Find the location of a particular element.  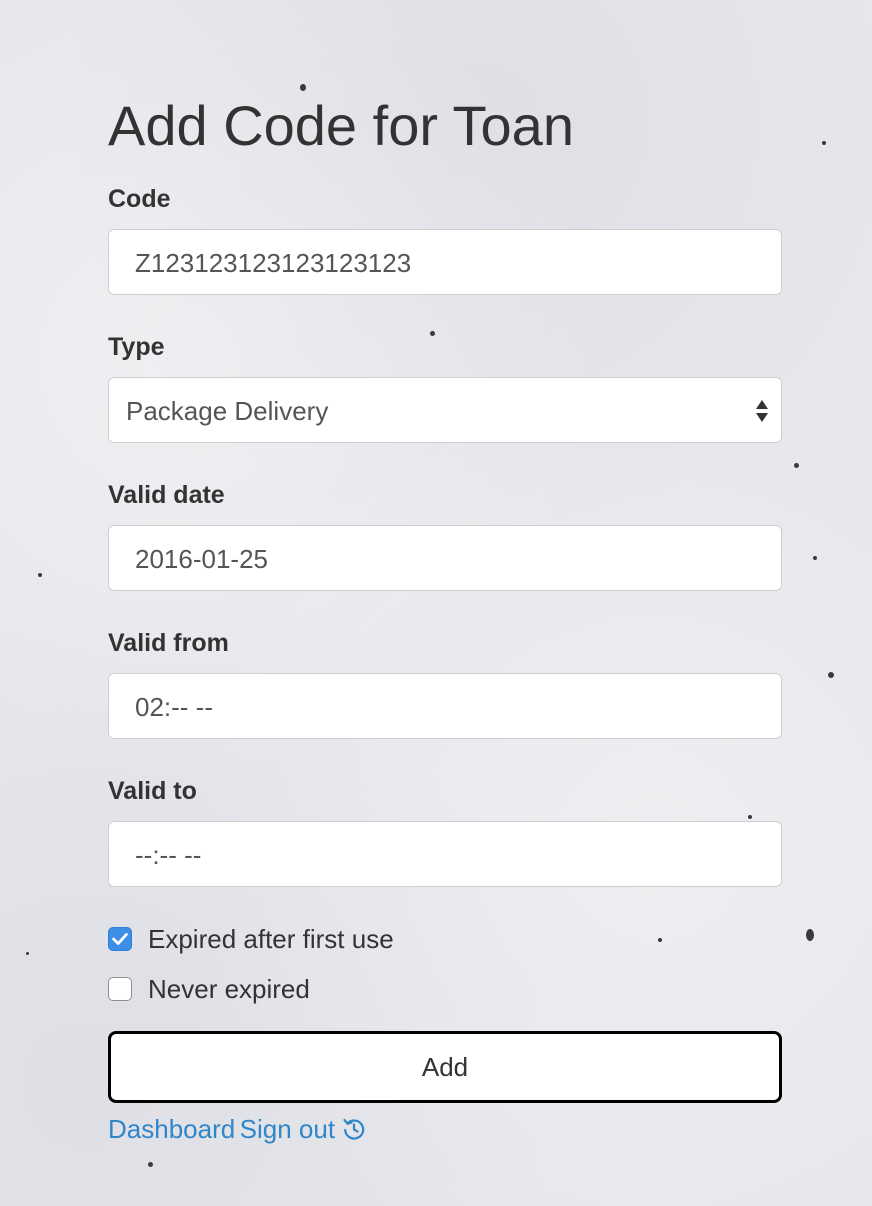

sign-out-link: Sign out is located at coordinates (303, 1129).